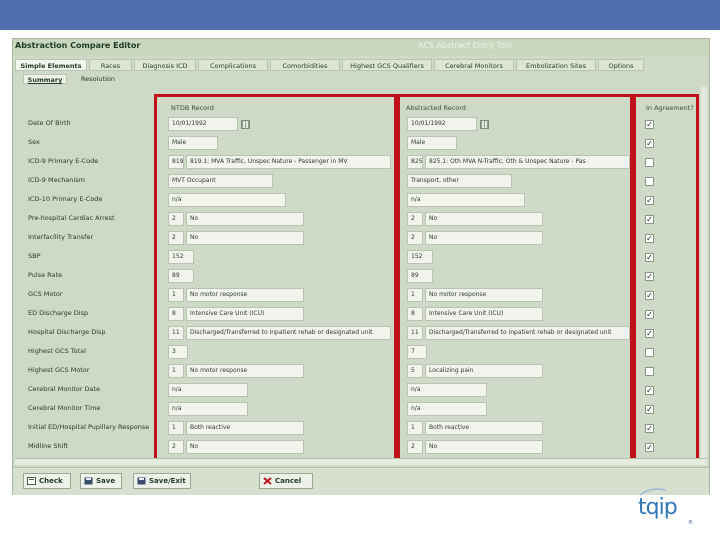  Describe the element at coordinates (704, 273) in the screenshot. I see `vertical-scrollbar` at that location.